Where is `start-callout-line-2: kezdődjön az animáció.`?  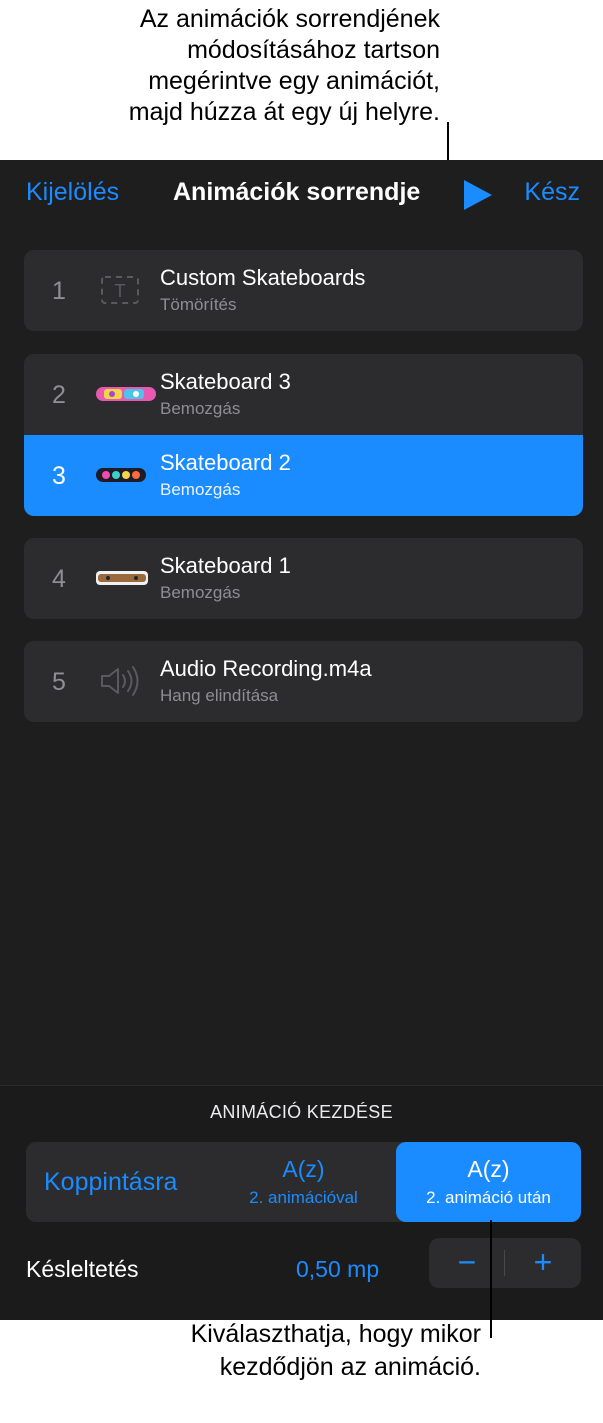
start-callout-line-2: kezdődjön az animáció. is located at coordinates (350, 1367).